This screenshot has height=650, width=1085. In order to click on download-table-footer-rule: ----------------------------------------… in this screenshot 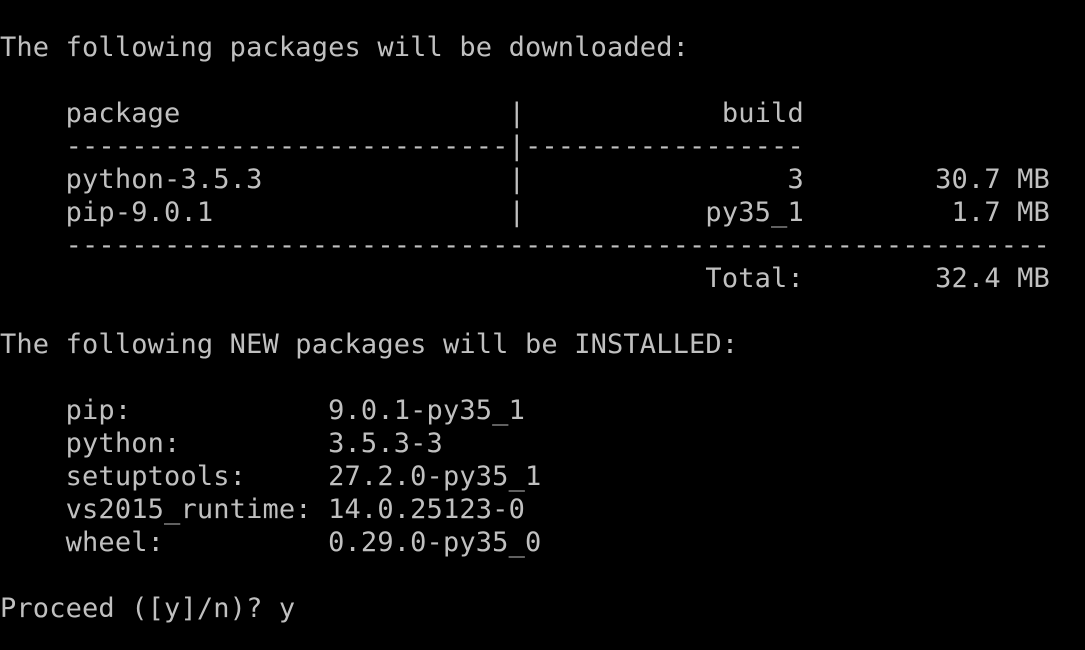, I will do `click(525, 245)`.